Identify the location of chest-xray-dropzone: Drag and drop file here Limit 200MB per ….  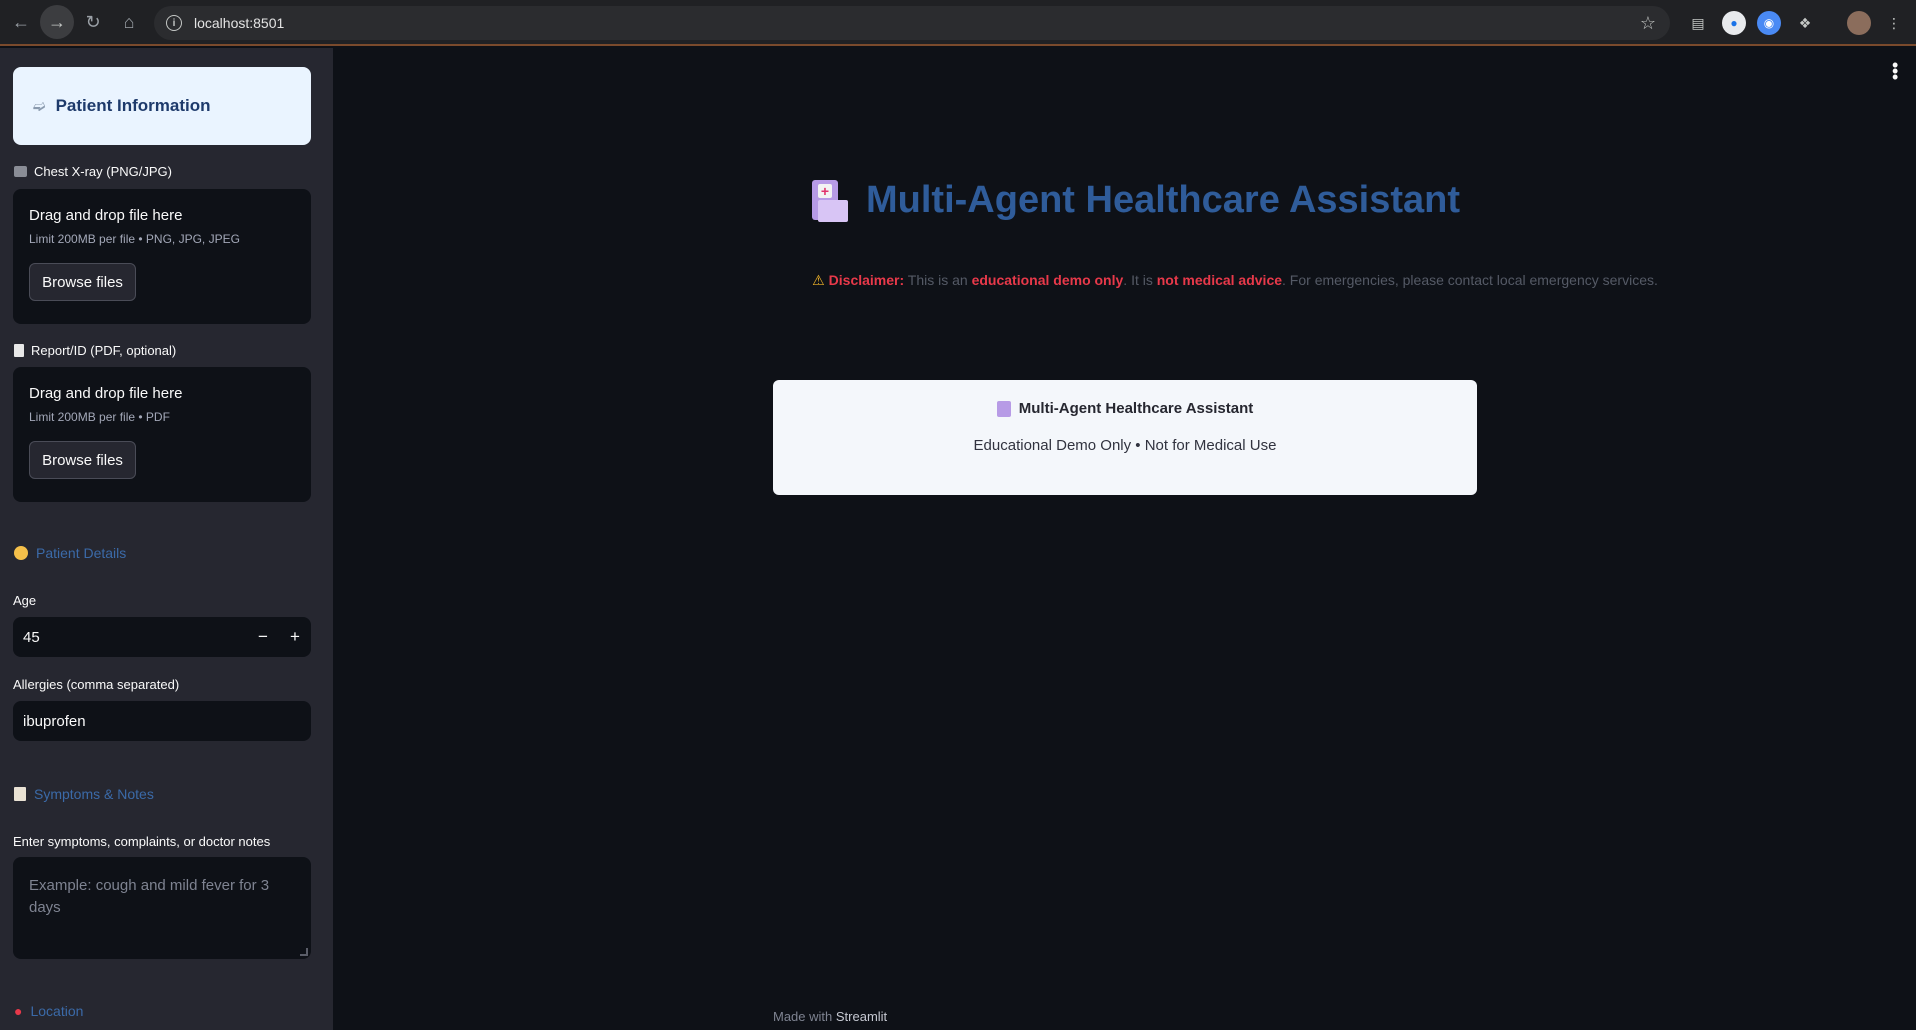
(162, 256).